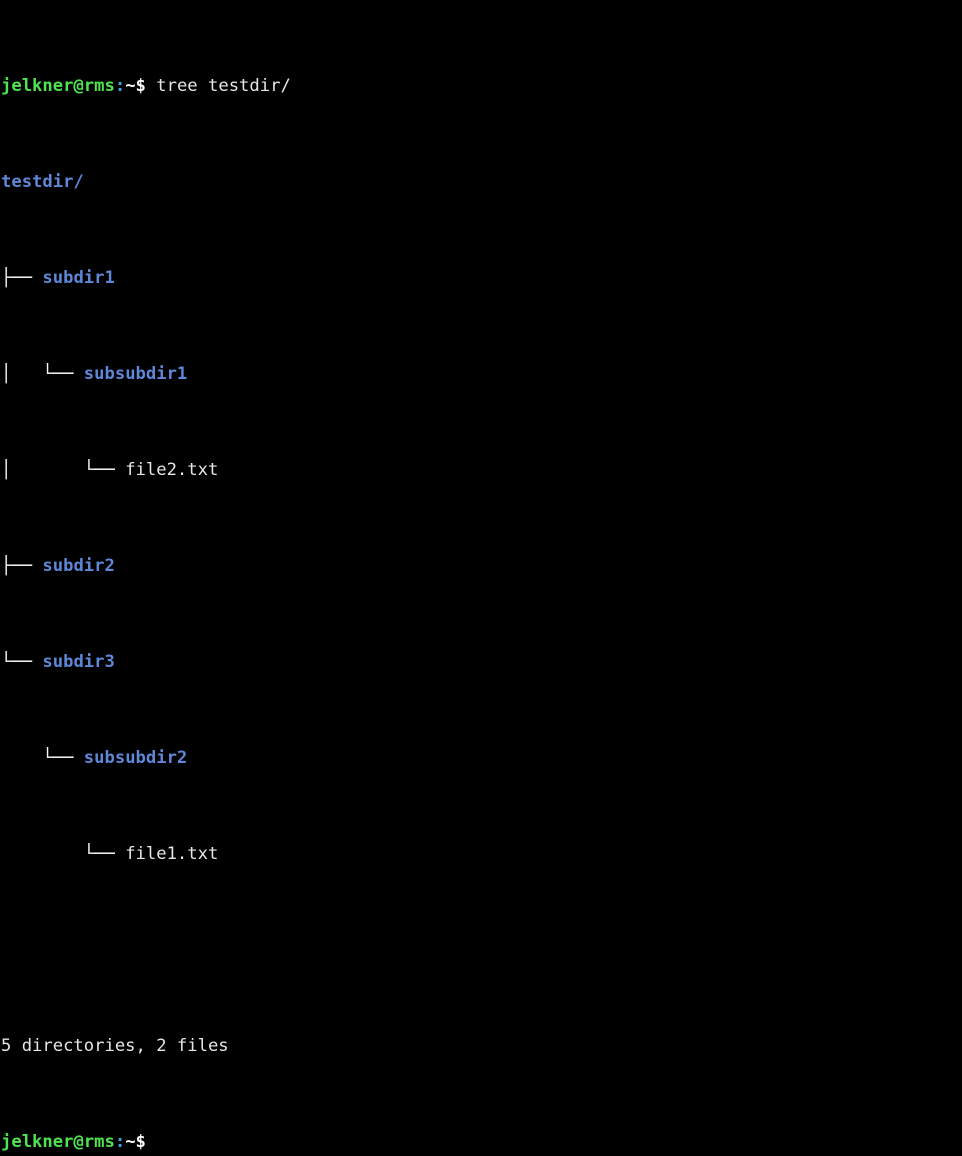 The height and width of the screenshot is (1156, 962). What do you see at coordinates (78, 662) in the screenshot?
I see `tree-entry-name: subdir3` at bounding box center [78, 662].